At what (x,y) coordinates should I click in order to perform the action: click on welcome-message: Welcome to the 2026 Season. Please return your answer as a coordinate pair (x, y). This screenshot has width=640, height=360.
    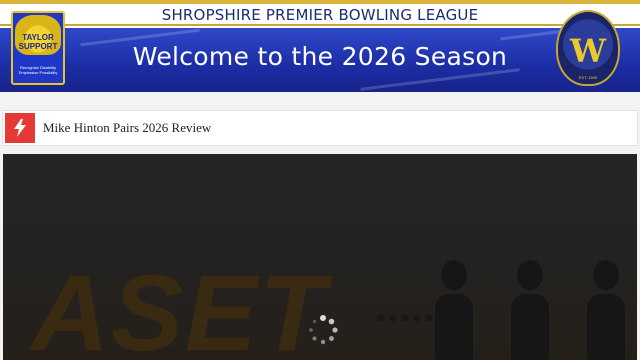
    Looking at the image, I should click on (320, 56).